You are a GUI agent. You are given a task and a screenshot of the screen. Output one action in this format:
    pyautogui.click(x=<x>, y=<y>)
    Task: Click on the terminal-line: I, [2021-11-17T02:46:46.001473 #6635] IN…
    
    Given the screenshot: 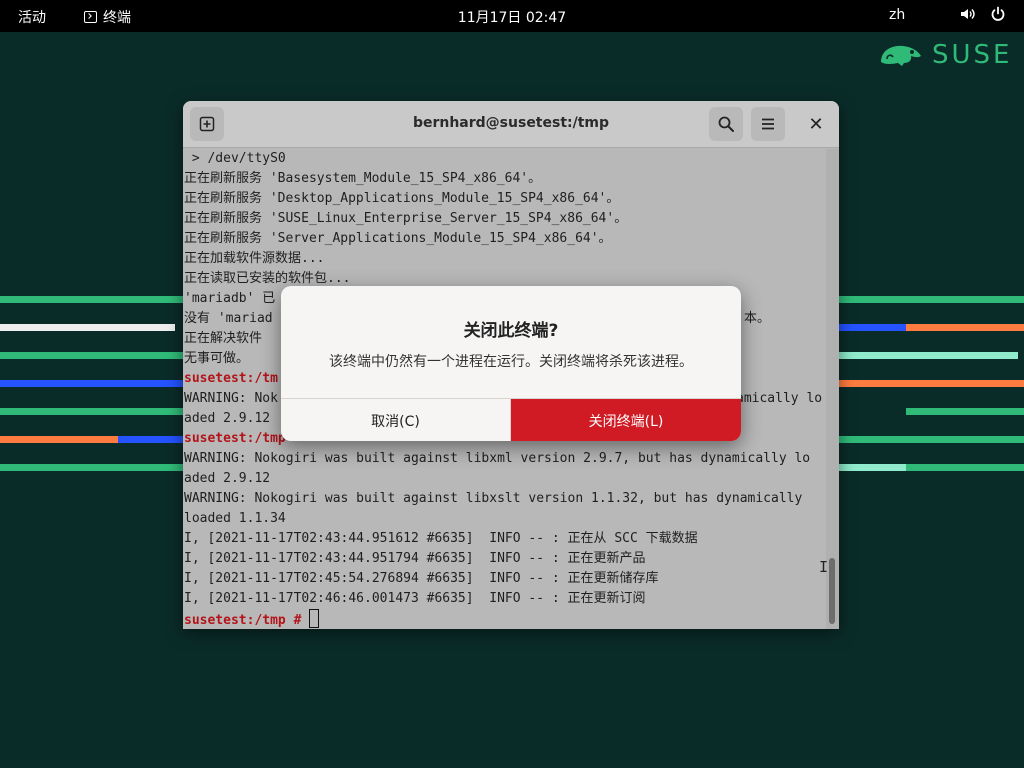 What is the action you would take?
    pyautogui.click(x=415, y=598)
    